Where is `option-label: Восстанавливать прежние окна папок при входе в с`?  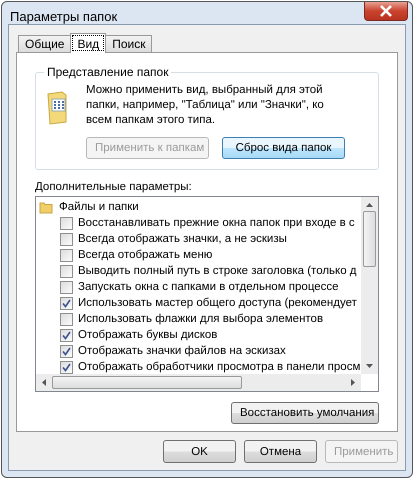 option-label: Восстанавливать прежние окна папок при входе в с is located at coordinates (216, 223).